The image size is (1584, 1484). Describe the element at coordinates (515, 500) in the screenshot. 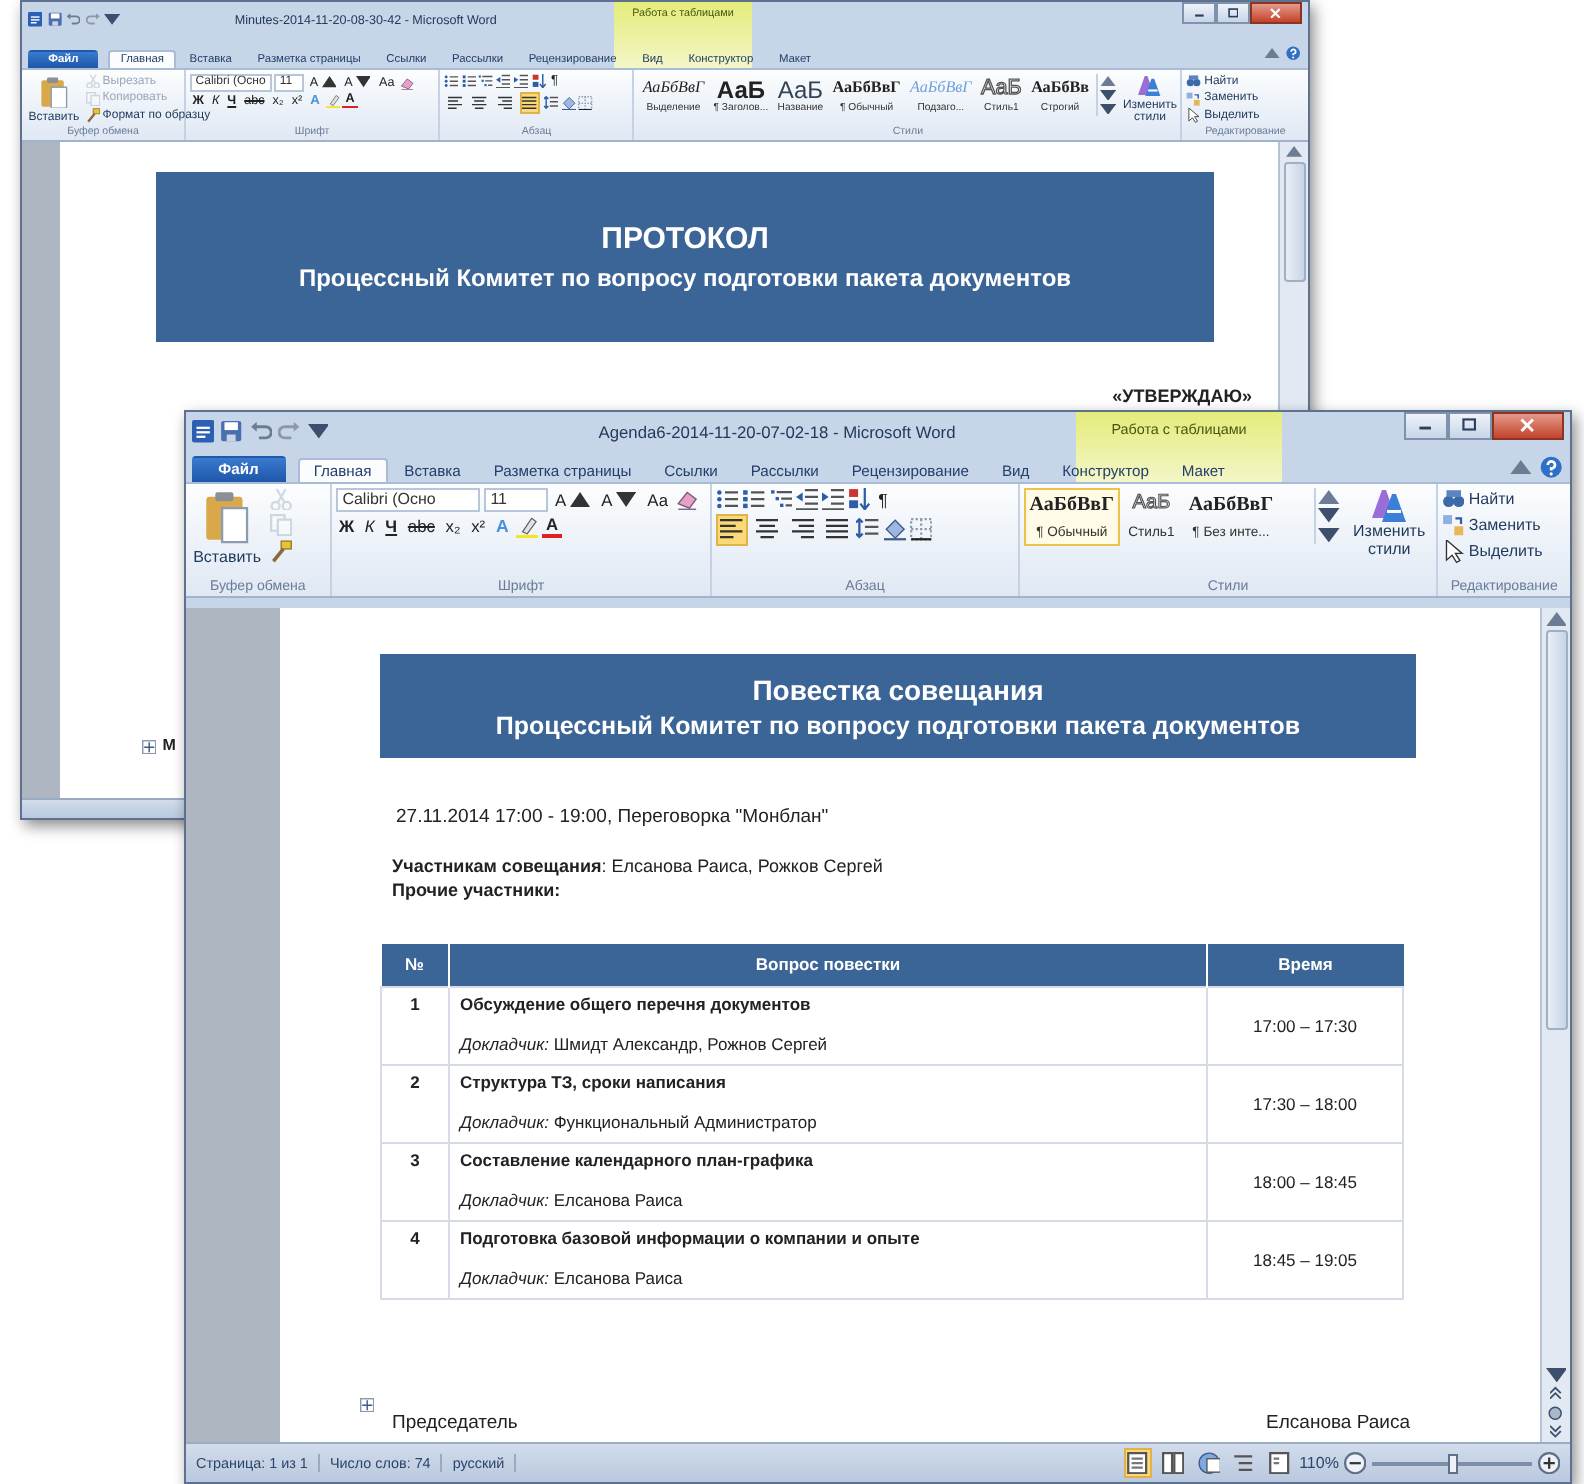

I see `font-size-field: 11` at that location.